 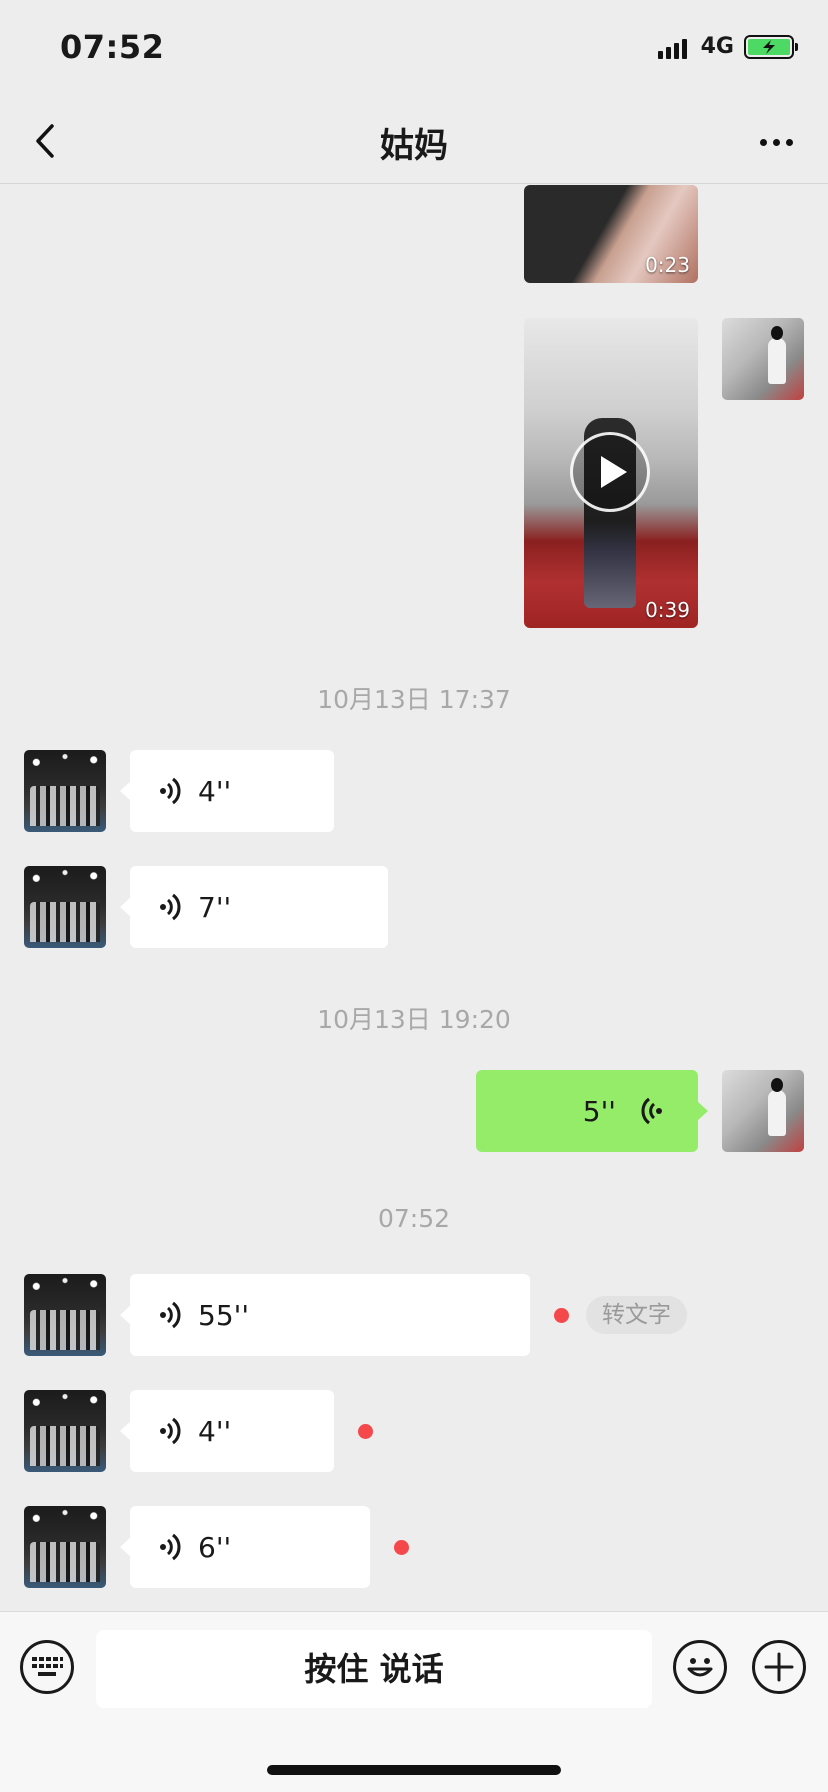 I want to click on nav-bar: 姑妈, so click(x=414, y=142).